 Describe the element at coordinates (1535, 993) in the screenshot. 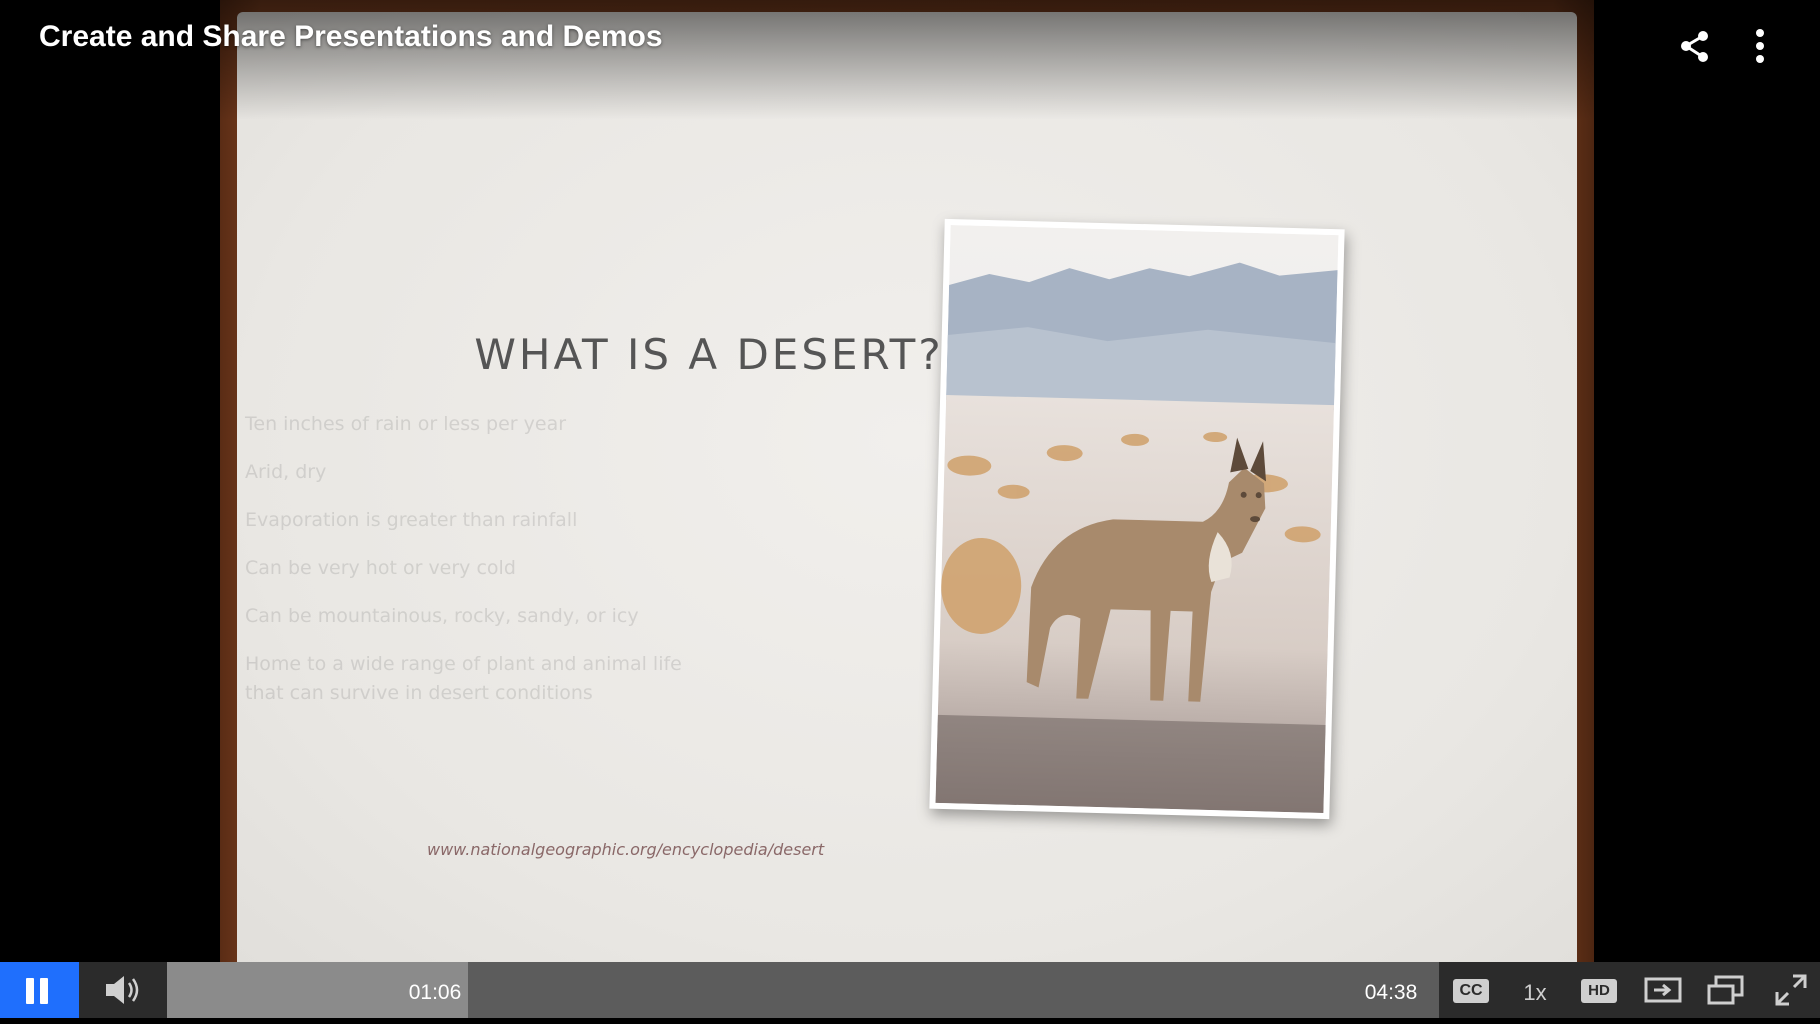

I see `playback-speed-button: 1x` at that location.